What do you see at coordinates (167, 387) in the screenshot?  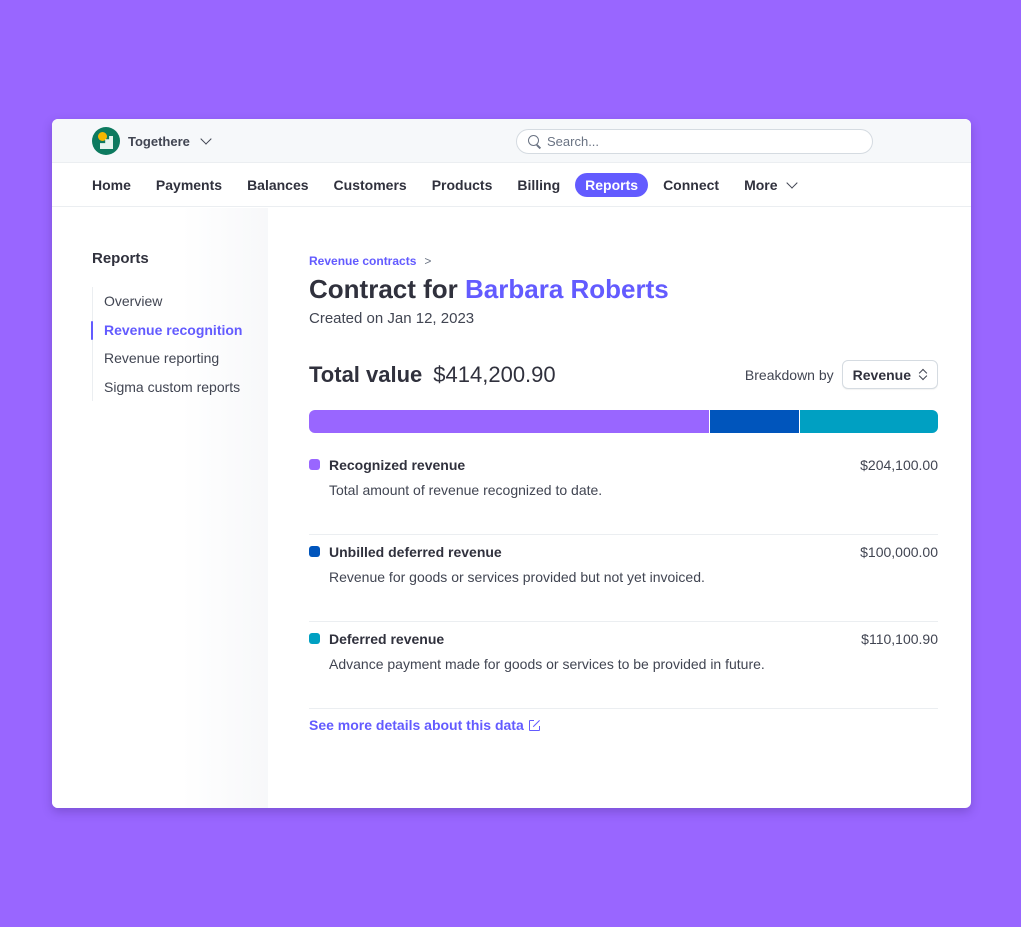 I see `sidebar-item-sigma-custom-reports: Sigma custom reports` at bounding box center [167, 387].